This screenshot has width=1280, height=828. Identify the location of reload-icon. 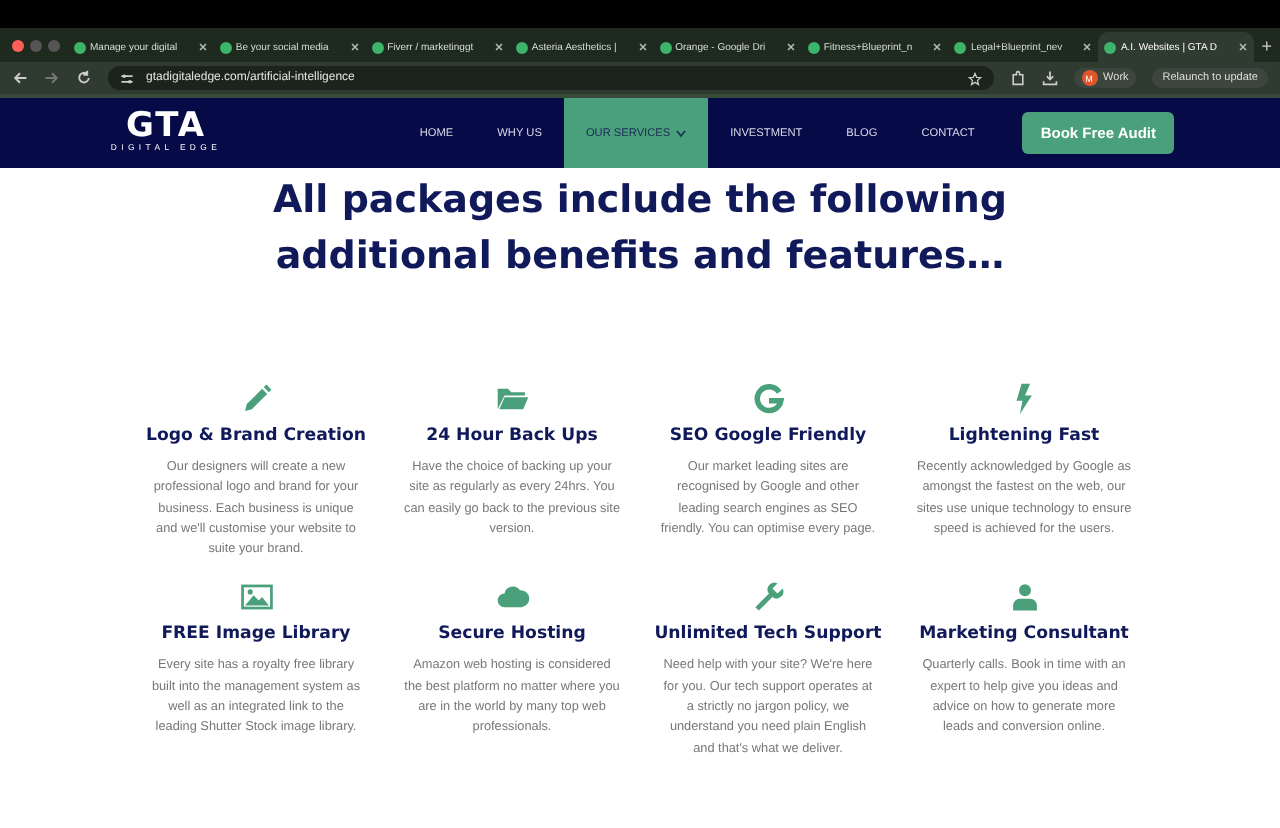
(84, 78).